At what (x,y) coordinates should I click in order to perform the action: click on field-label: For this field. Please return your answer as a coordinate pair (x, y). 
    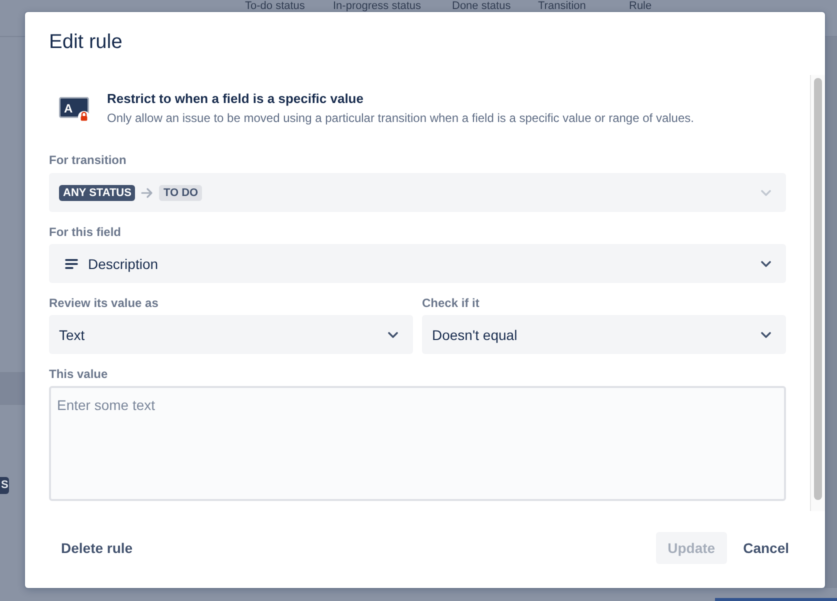
    Looking at the image, I should click on (85, 232).